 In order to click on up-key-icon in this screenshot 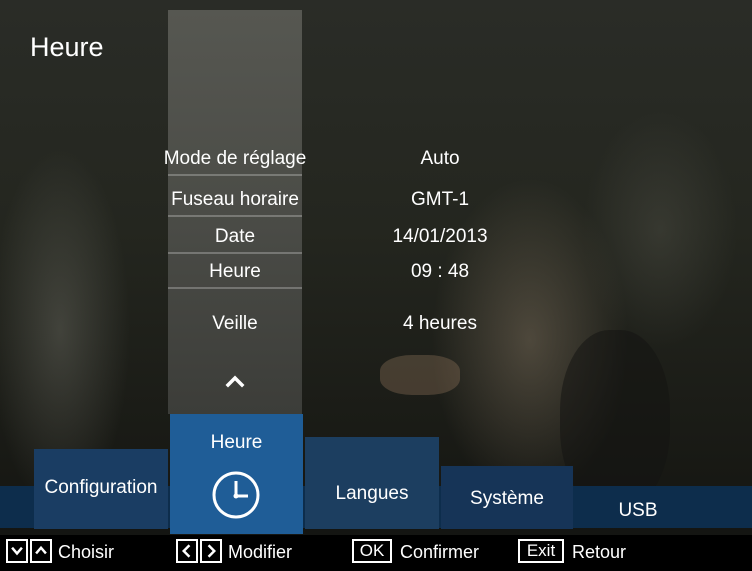, I will do `click(41, 551)`.